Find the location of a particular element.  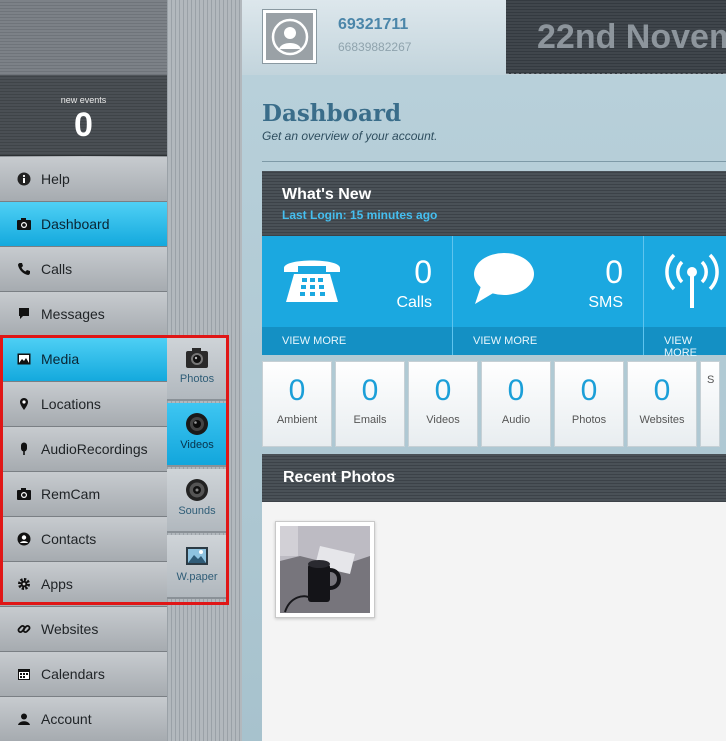

stat-ambient: 0 Ambient is located at coordinates (297, 404).